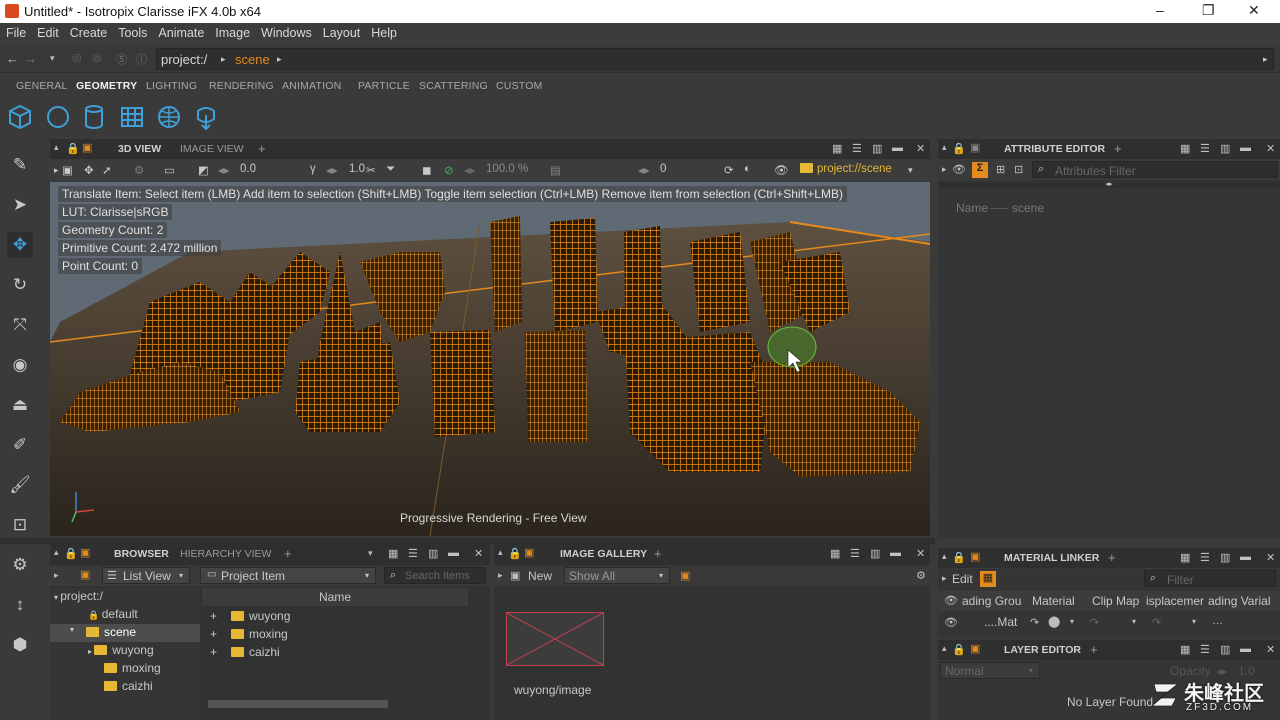 This screenshot has height=720, width=1280. Describe the element at coordinates (1109, 184) in the screenshot. I see `attr-collapse-icon: ◂▸` at that location.